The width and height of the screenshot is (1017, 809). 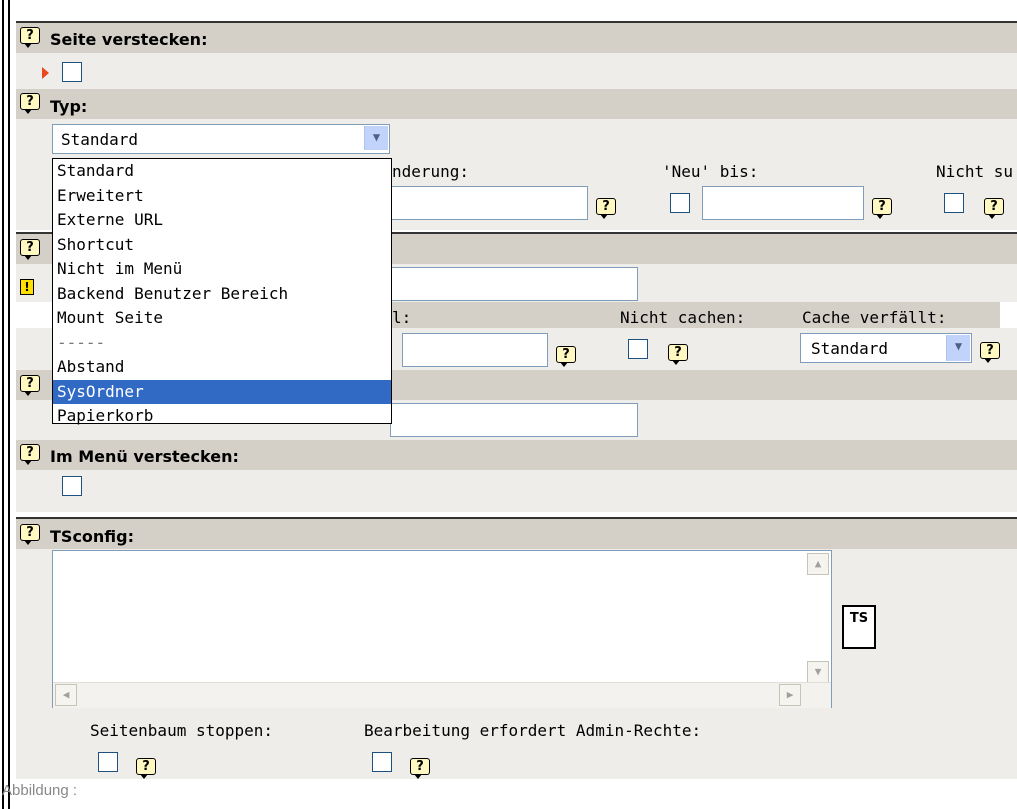 What do you see at coordinates (221, 139) in the screenshot?
I see `type-select: Standard ▼` at bounding box center [221, 139].